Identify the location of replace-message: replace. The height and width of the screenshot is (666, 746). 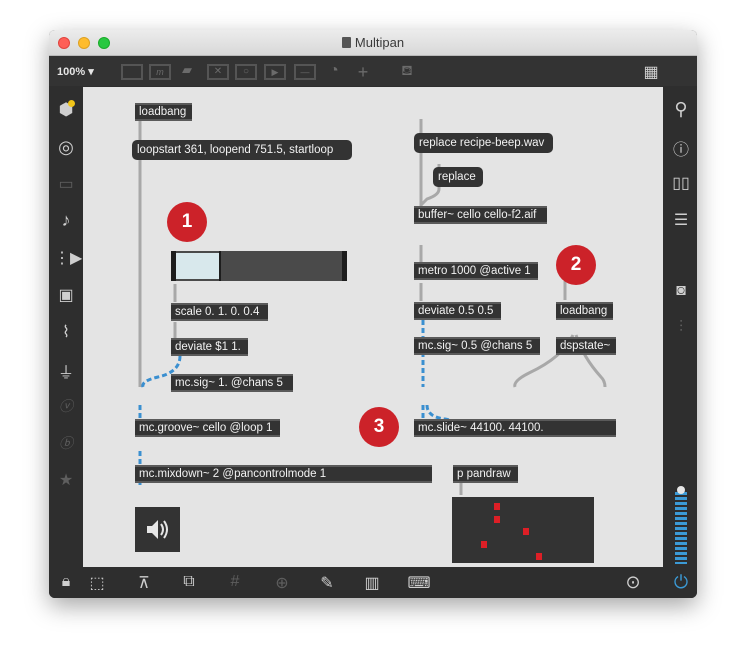
(458, 177).